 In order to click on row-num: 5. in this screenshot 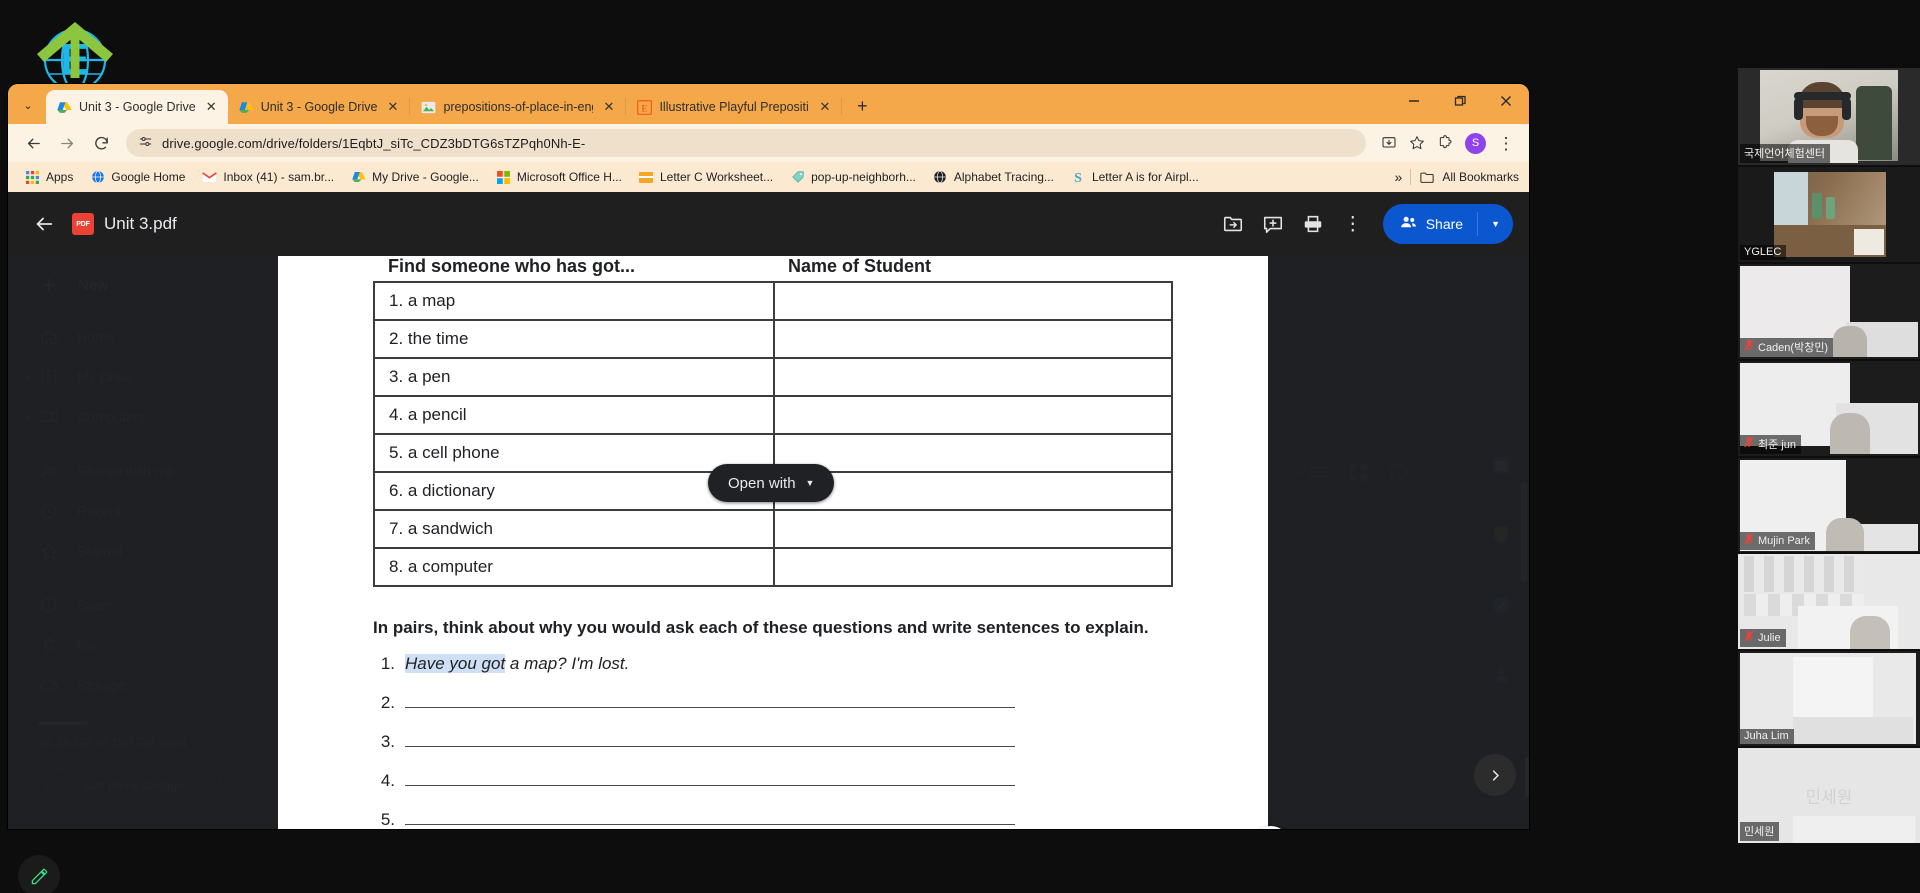, I will do `click(396, 452)`.